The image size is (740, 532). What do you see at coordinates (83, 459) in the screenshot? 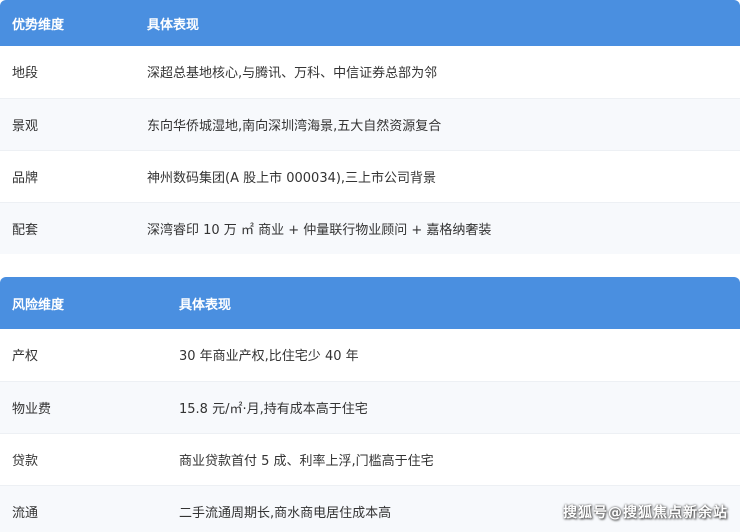
I see `risk-dimension: 贷款` at bounding box center [83, 459].